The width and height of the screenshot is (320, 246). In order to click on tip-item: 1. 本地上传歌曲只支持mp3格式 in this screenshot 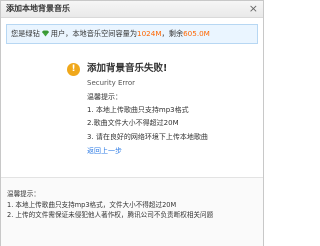, I will do `click(138, 110)`.